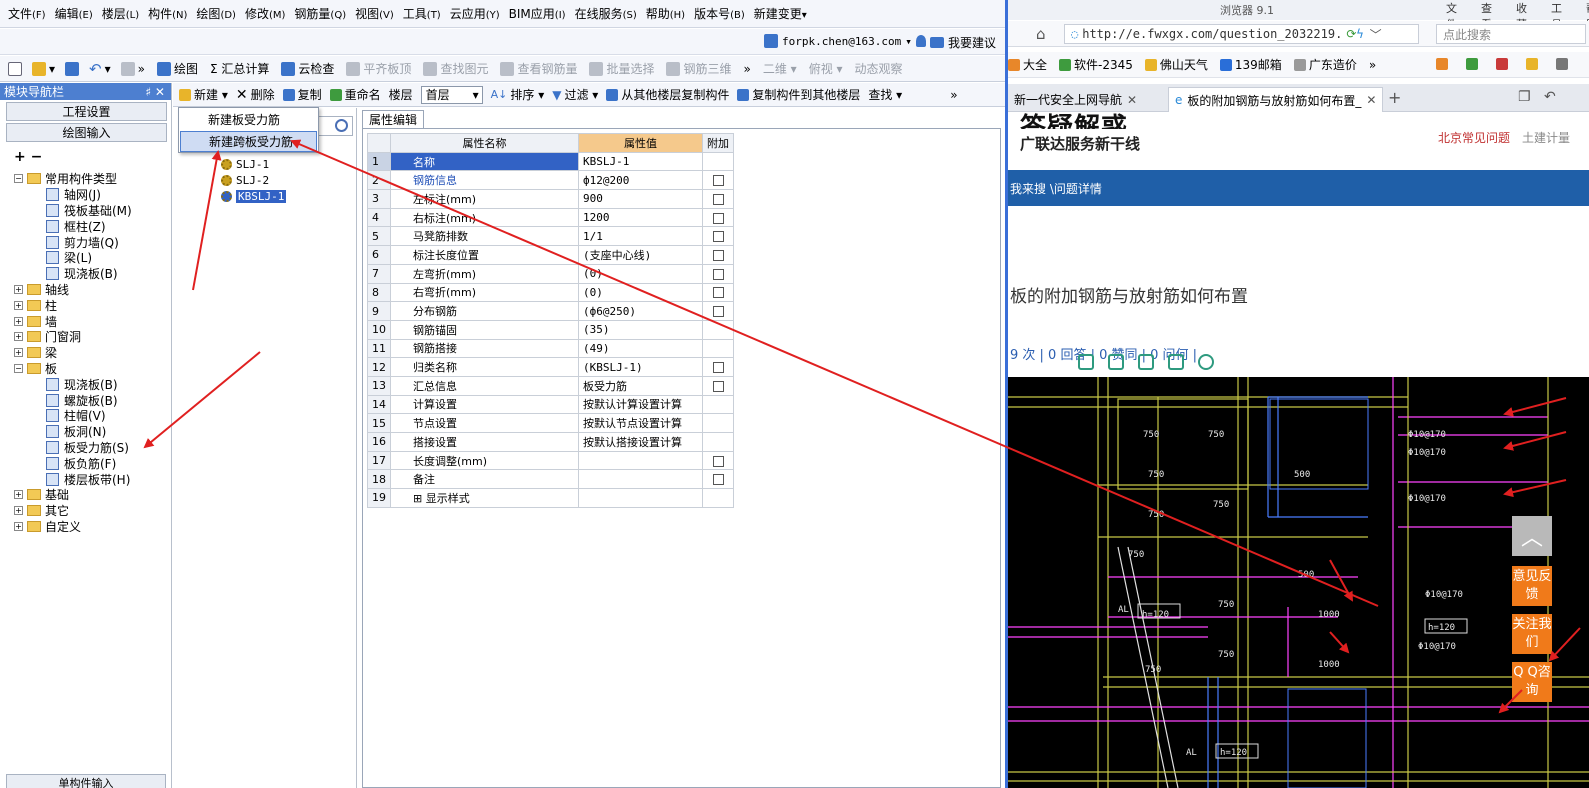 This screenshot has width=1589, height=788. What do you see at coordinates (550, 311) in the screenshot?
I see `property-row: 9 分布钢筋 (ф6@250)` at bounding box center [550, 311].